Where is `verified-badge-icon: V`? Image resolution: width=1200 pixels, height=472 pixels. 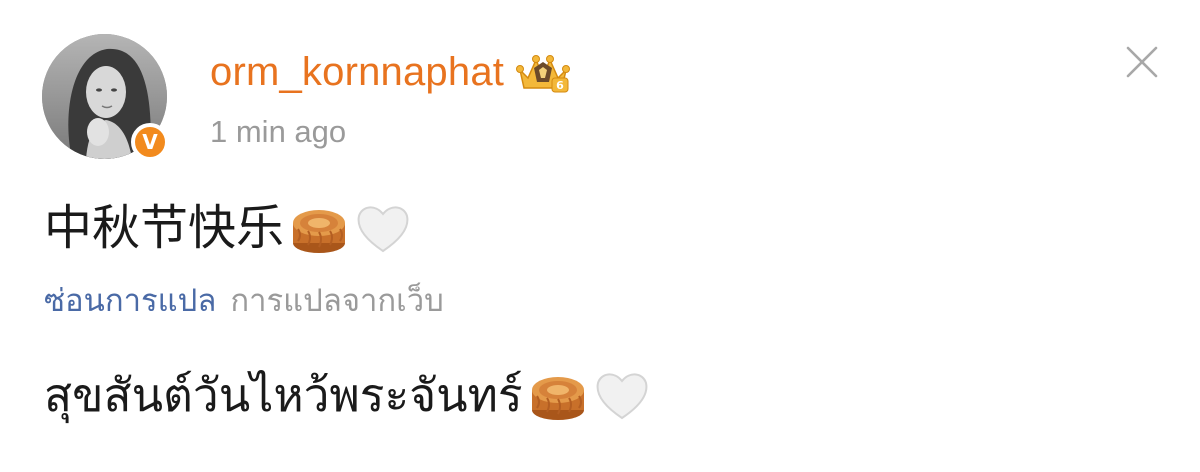
verified-badge-icon: V is located at coordinates (150, 142).